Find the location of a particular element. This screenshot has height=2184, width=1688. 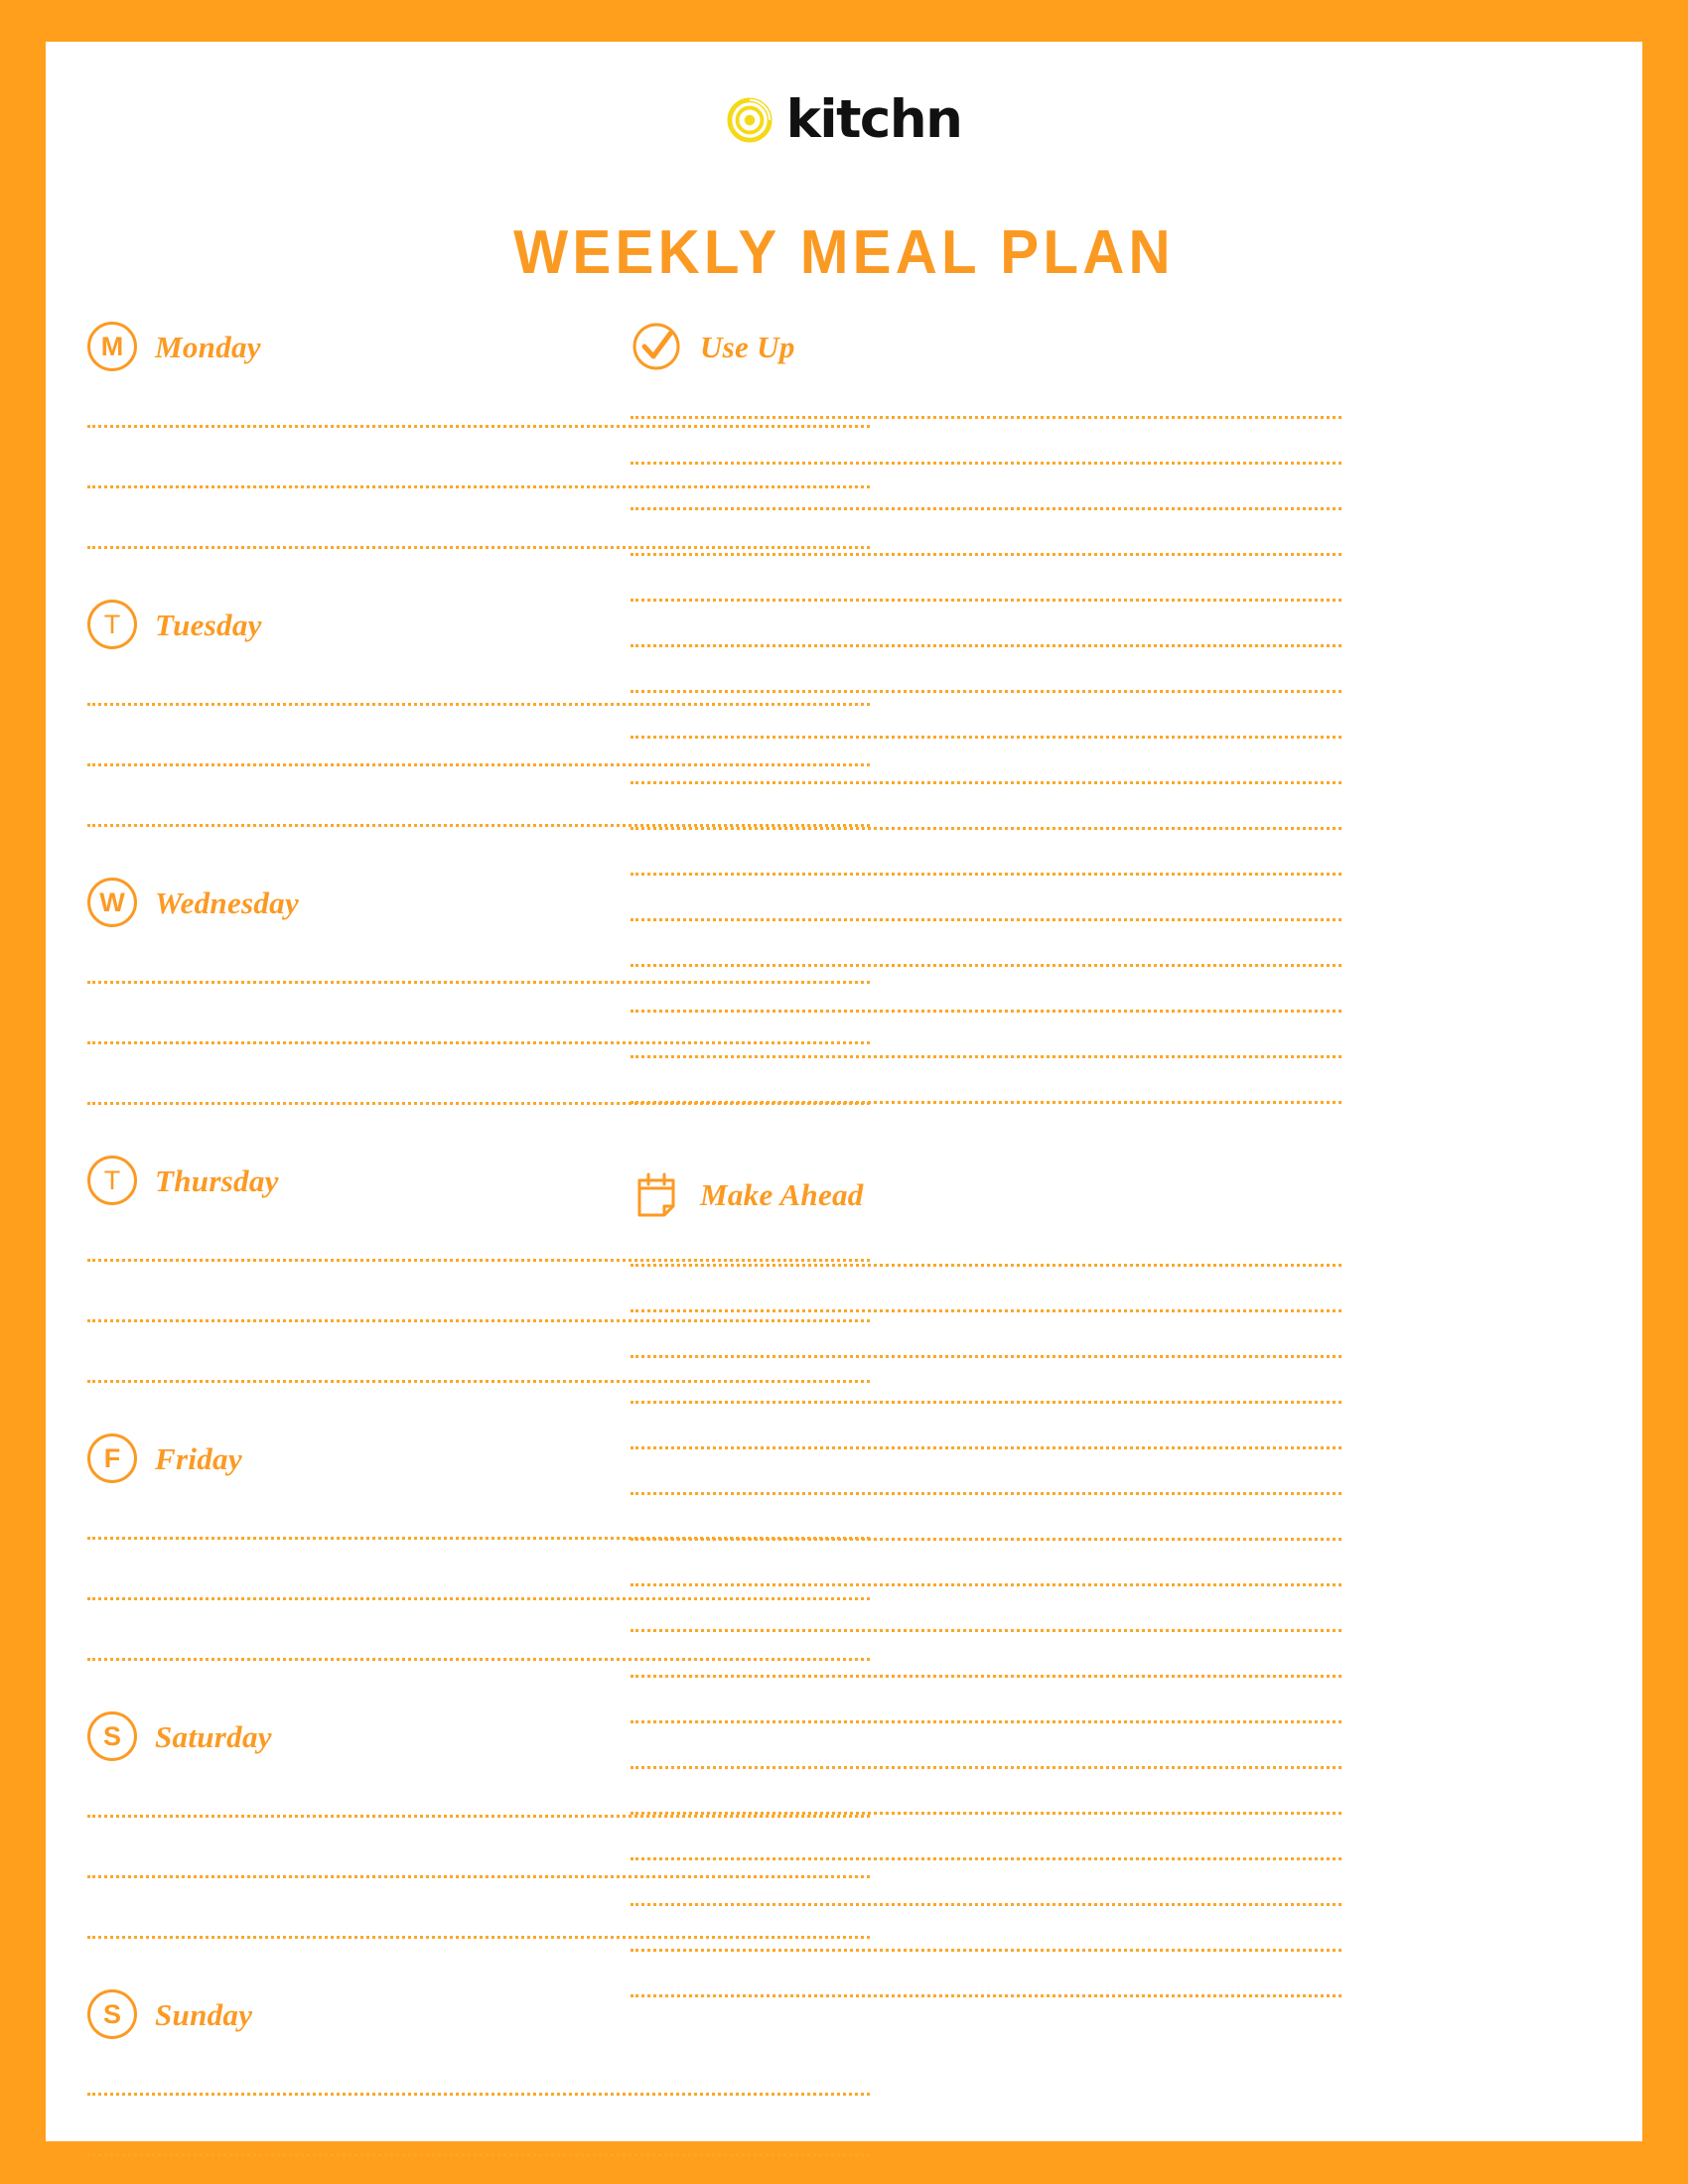

day-label: Saturday is located at coordinates (213, 1736).